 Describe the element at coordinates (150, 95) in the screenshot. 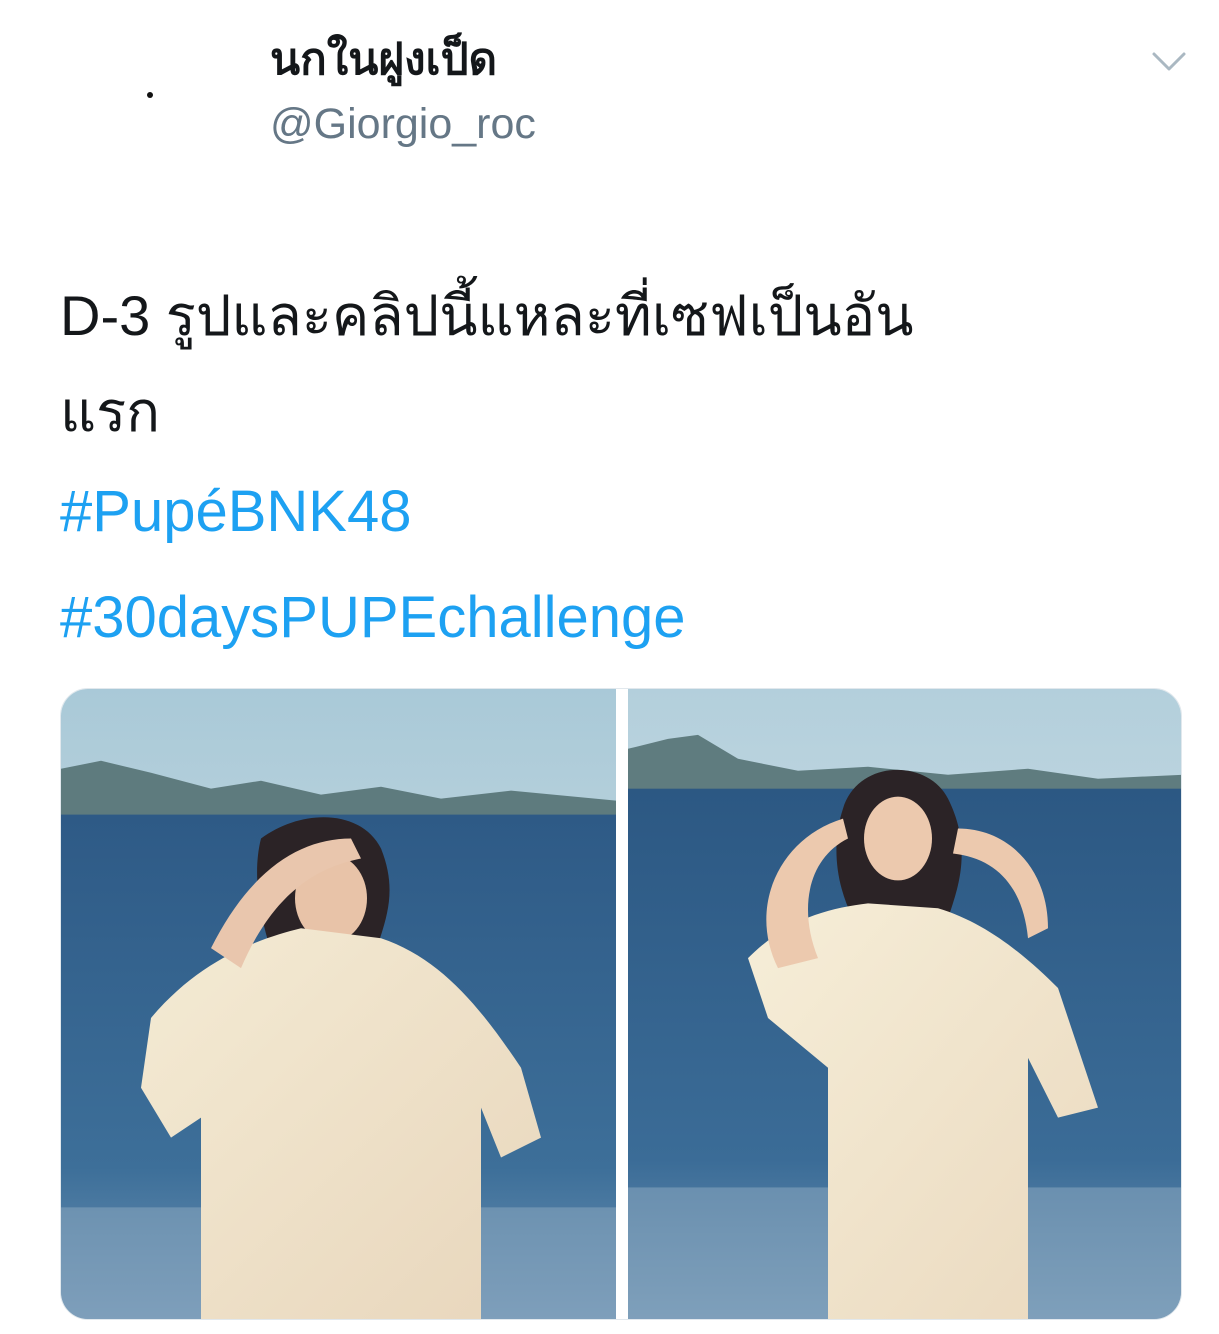

I see `avatar-image` at that location.